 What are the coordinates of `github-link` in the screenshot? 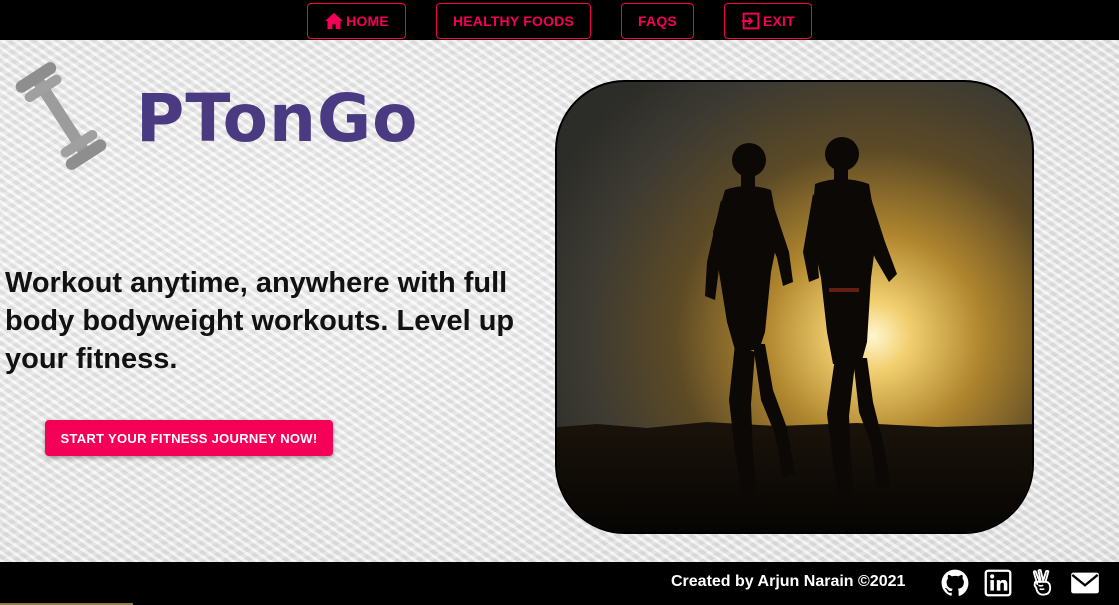 It's located at (955, 583).